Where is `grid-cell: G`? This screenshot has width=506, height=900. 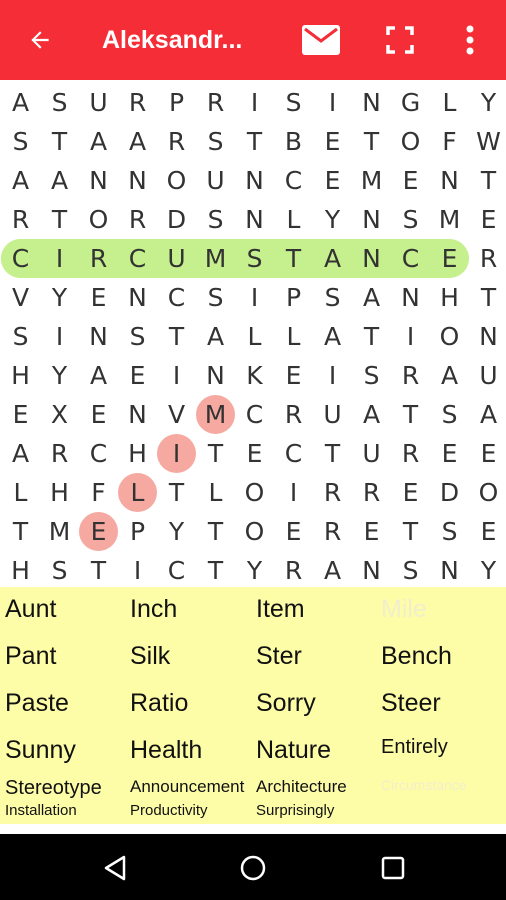
grid-cell: G is located at coordinates (410, 102).